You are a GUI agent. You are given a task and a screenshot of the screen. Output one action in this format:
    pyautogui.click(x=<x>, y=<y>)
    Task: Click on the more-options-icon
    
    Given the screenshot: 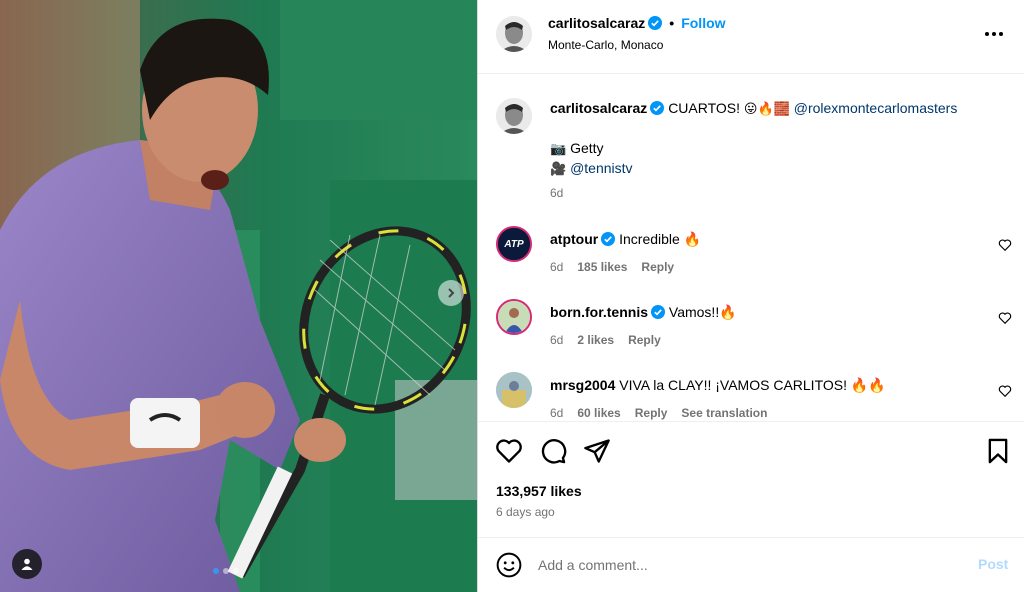 What is the action you would take?
    pyautogui.click(x=994, y=34)
    